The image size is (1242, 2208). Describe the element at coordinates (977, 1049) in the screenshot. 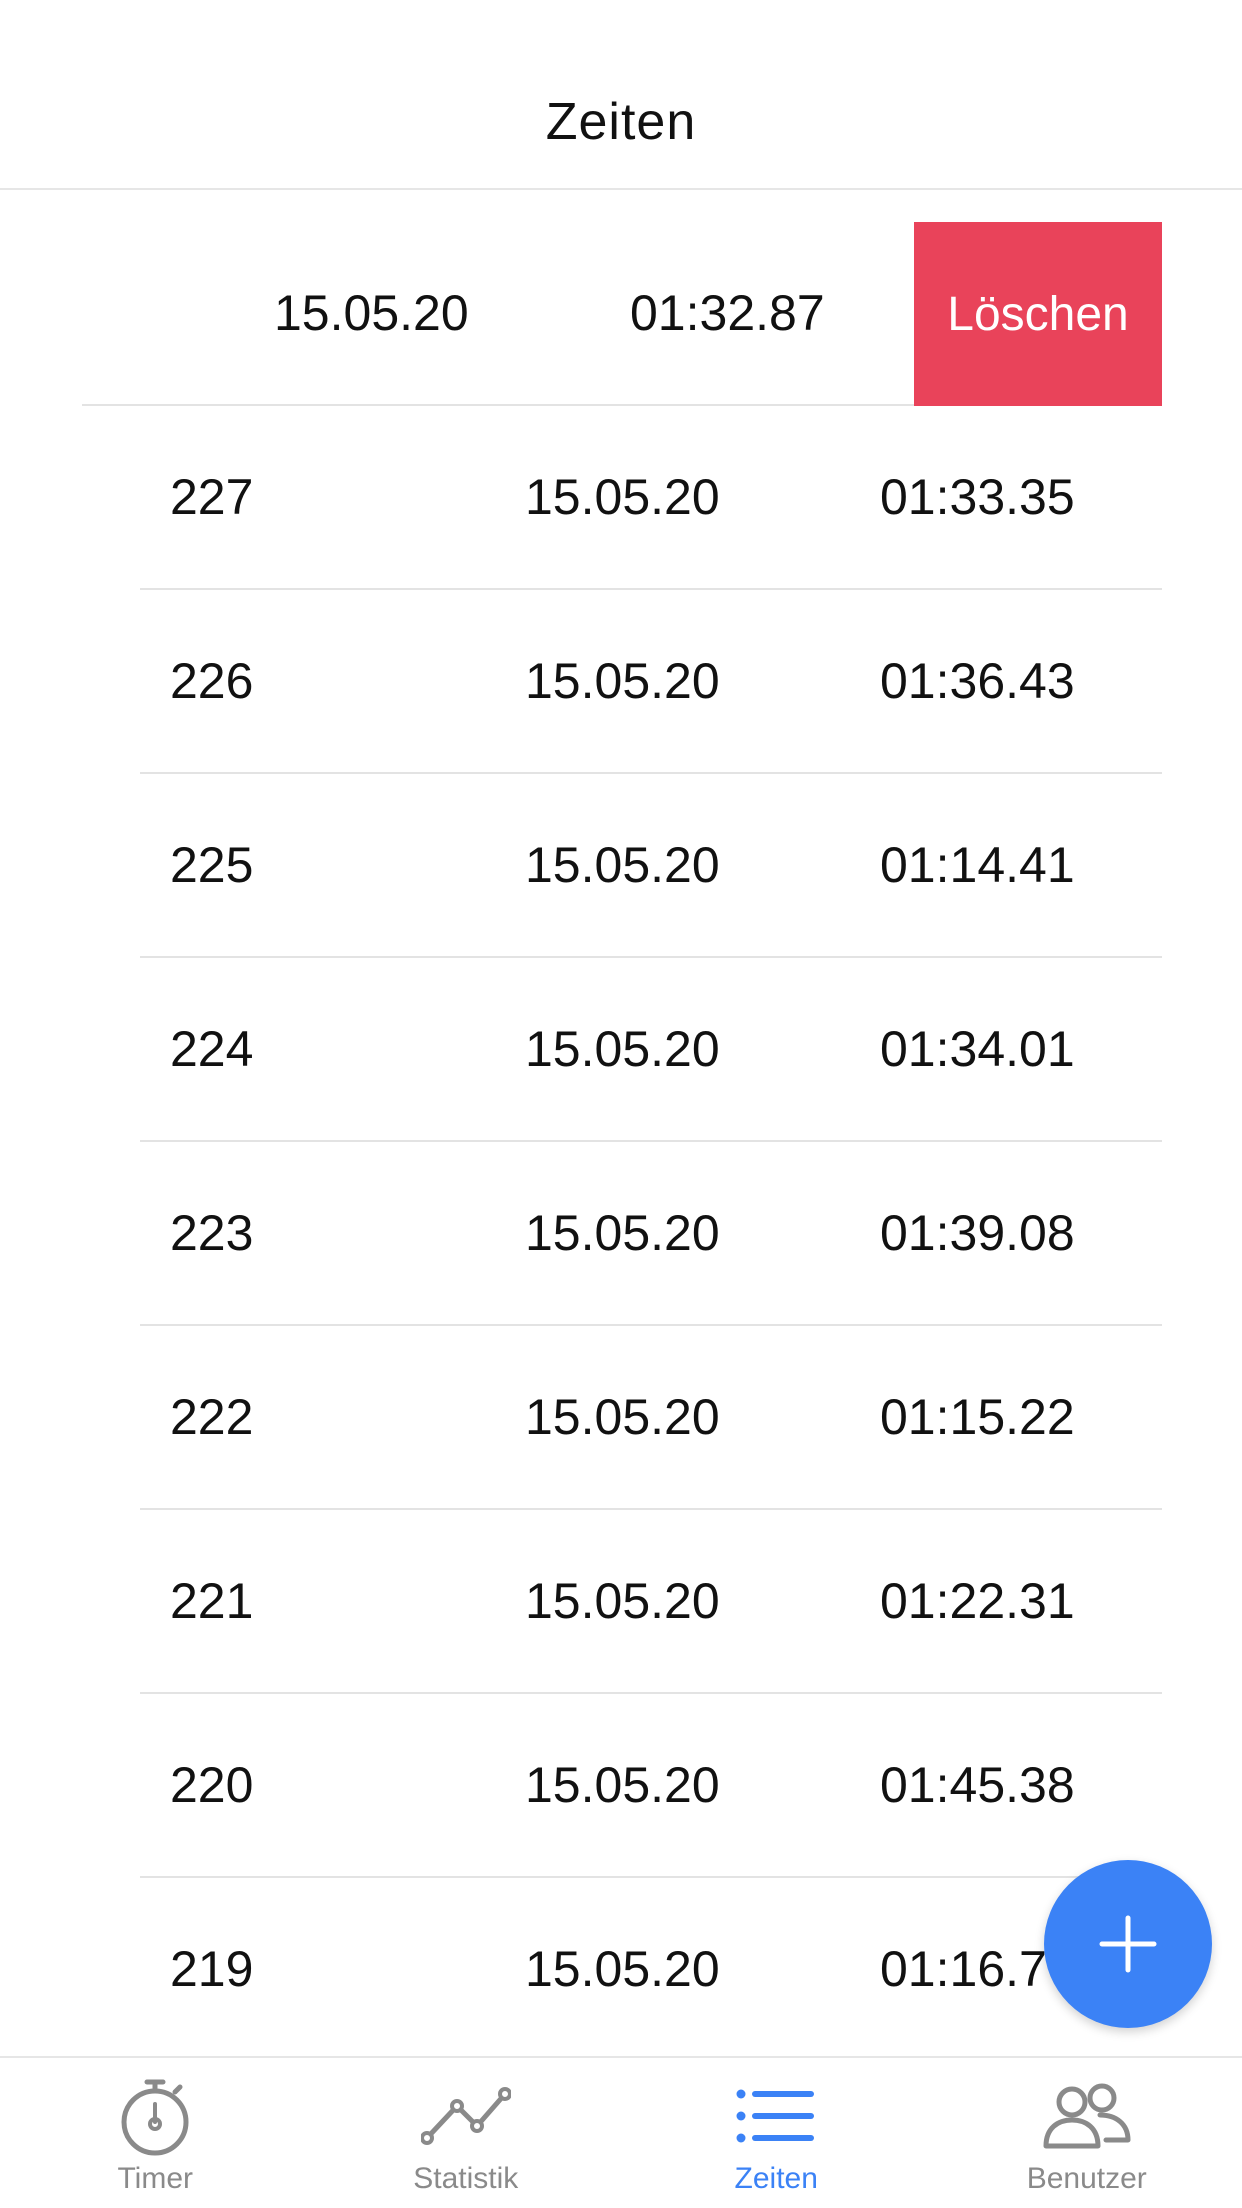

I see `row-time: 01:34.01` at that location.